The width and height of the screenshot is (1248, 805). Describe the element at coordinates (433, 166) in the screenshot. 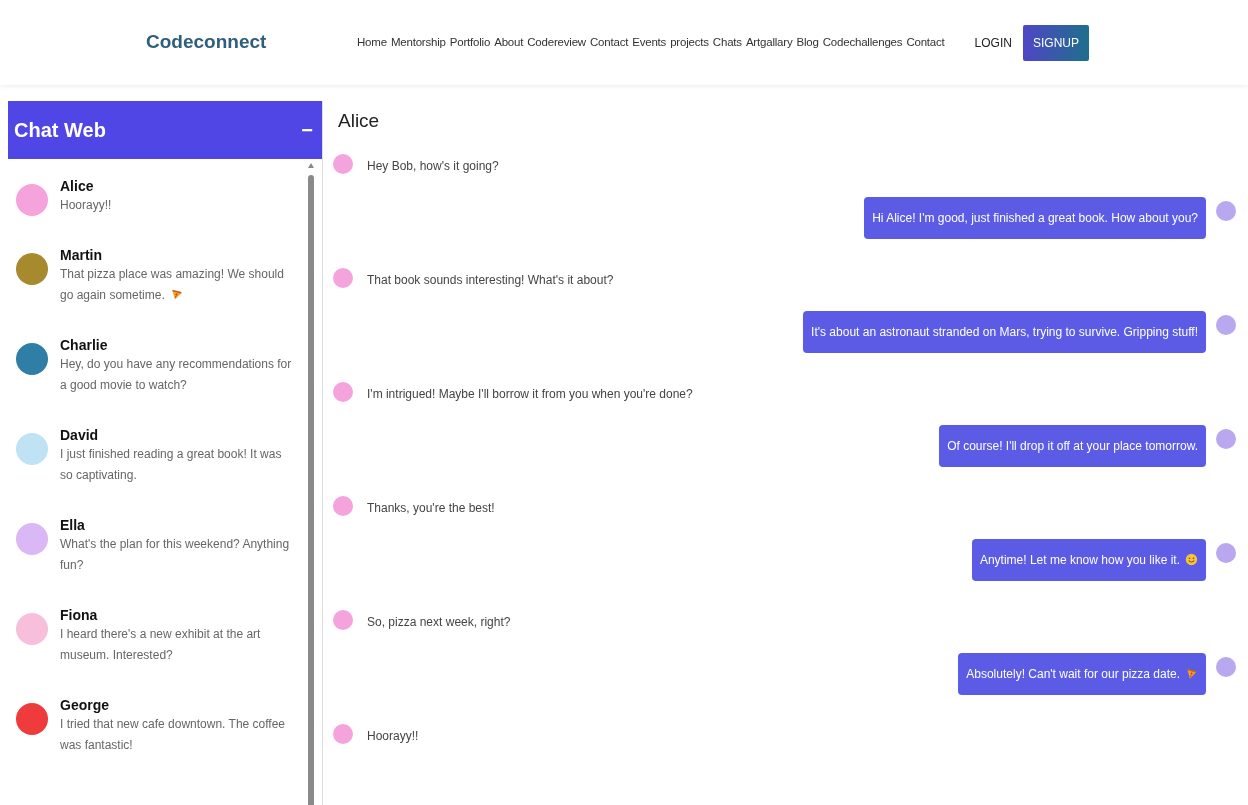

I see `message-text: Hey Bob, how's it going?` at that location.